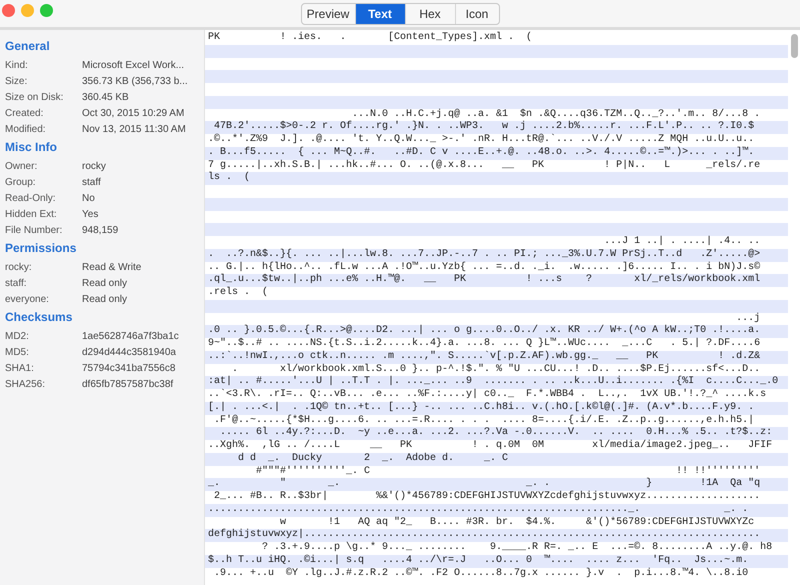  What do you see at coordinates (429, 14) in the screenshot?
I see `view-tab: Hex` at bounding box center [429, 14].